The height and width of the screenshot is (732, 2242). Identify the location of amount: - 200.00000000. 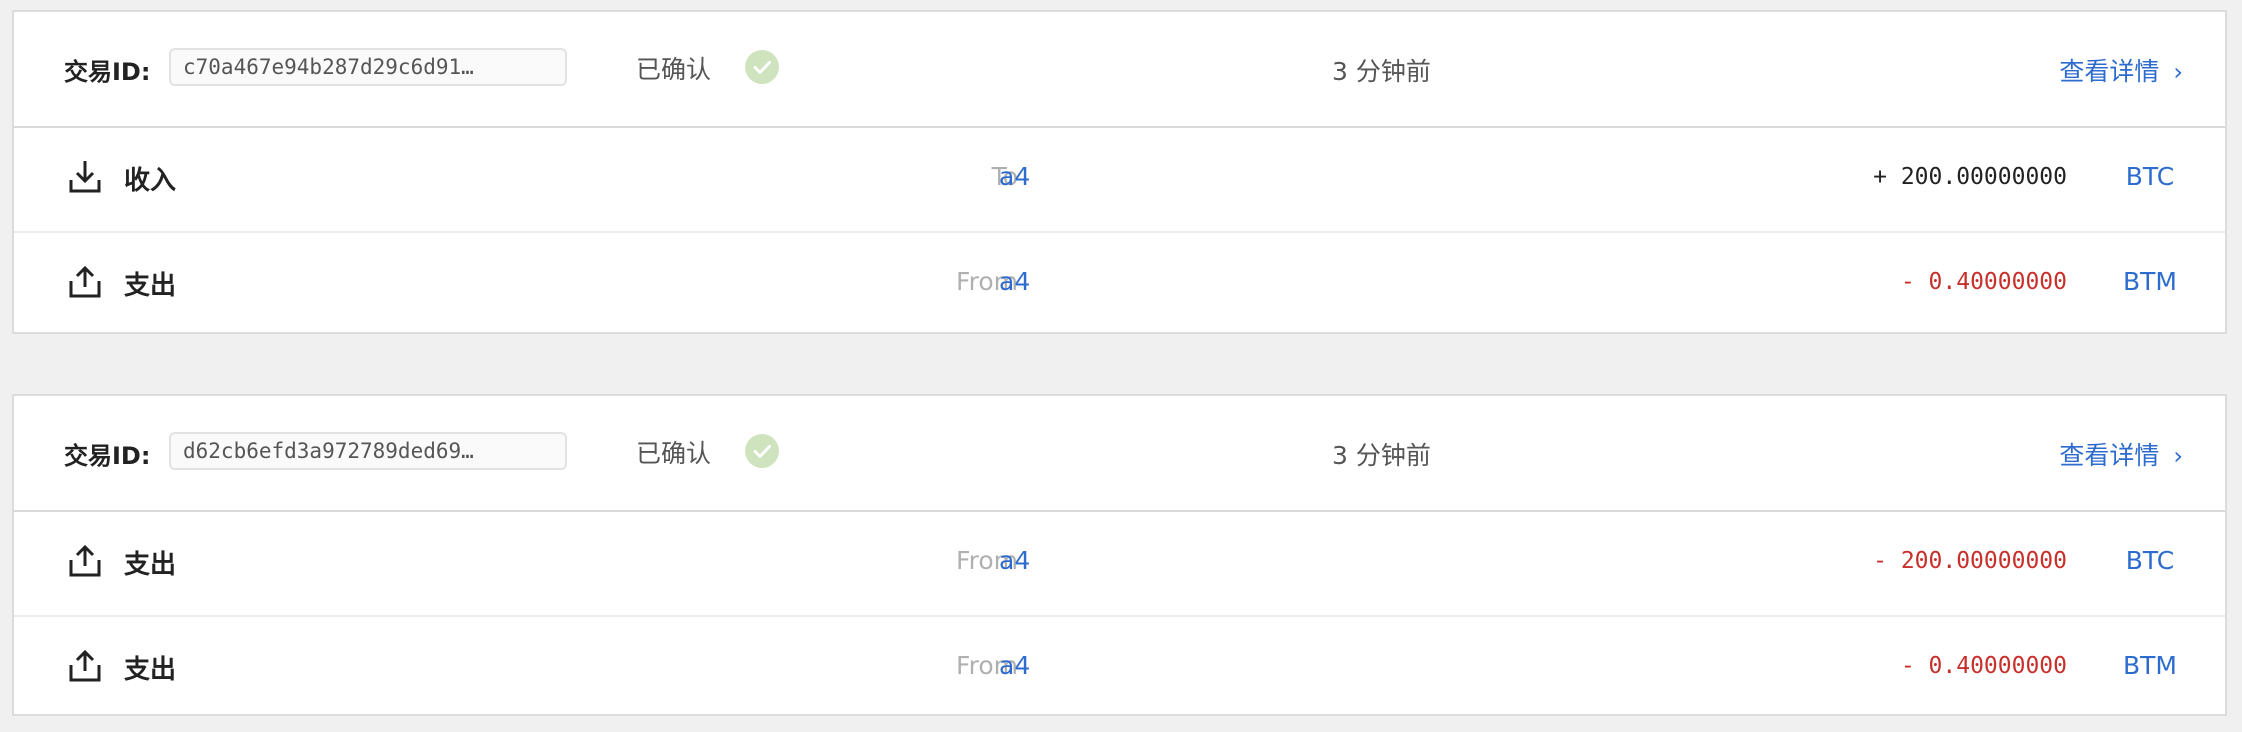
(1970, 561).